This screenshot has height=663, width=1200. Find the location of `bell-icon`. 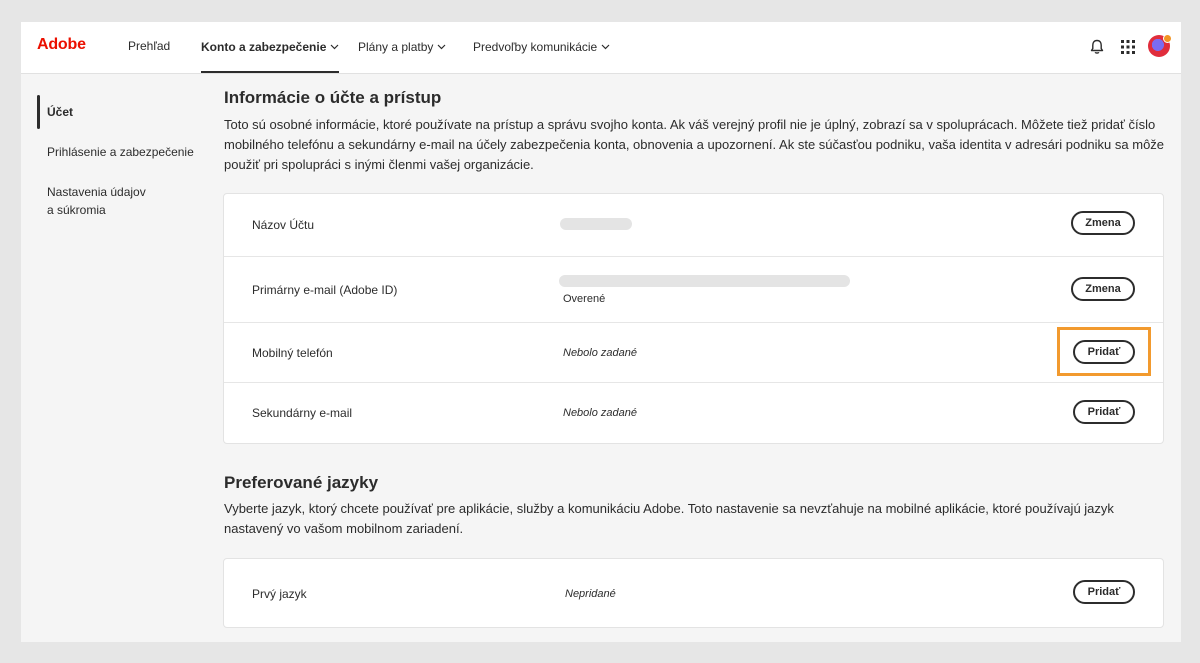

bell-icon is located at coordinates (1097, 47).